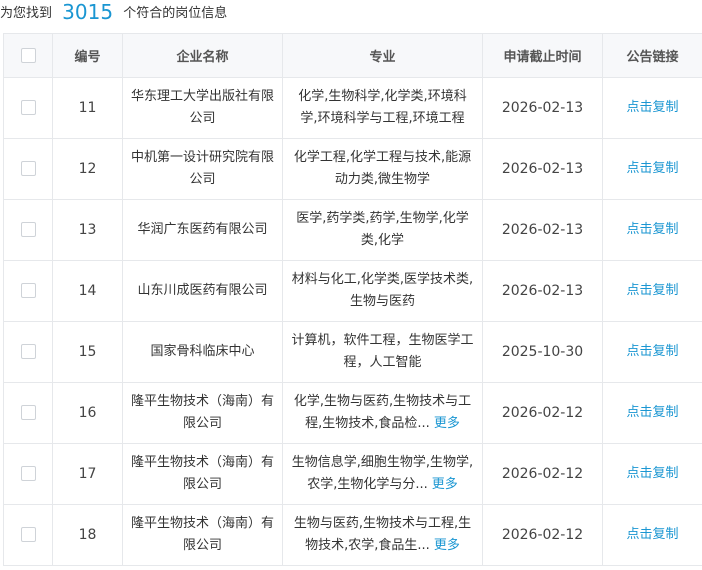 This screenshot has height=570, width=702. I want to click on row-major: 化学,生物与医药,生物技术与工程,生物技术,食品检... 更多, so click(382, 413).